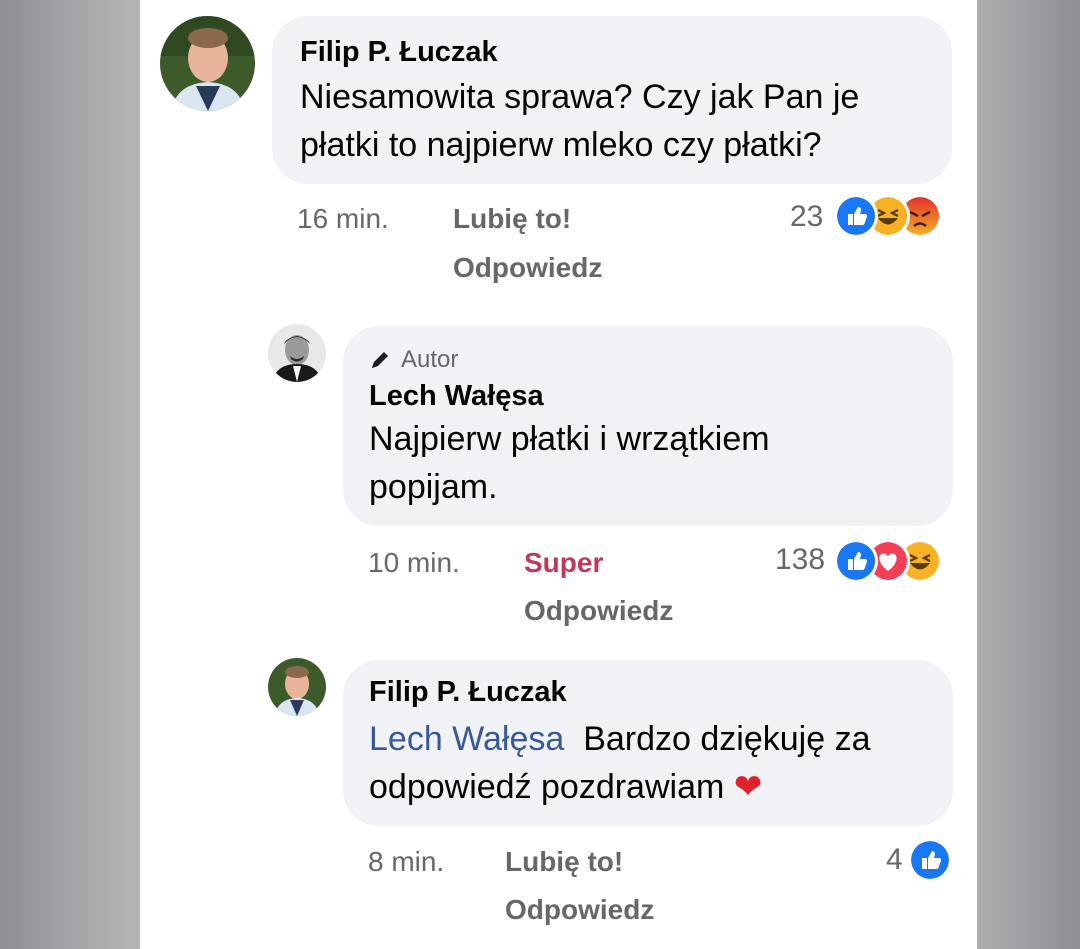 The image size is (1080, 949). Describe the element at coordinates (430, 359) in the screenshot. I see `author-badge-label: Autor` at that location.